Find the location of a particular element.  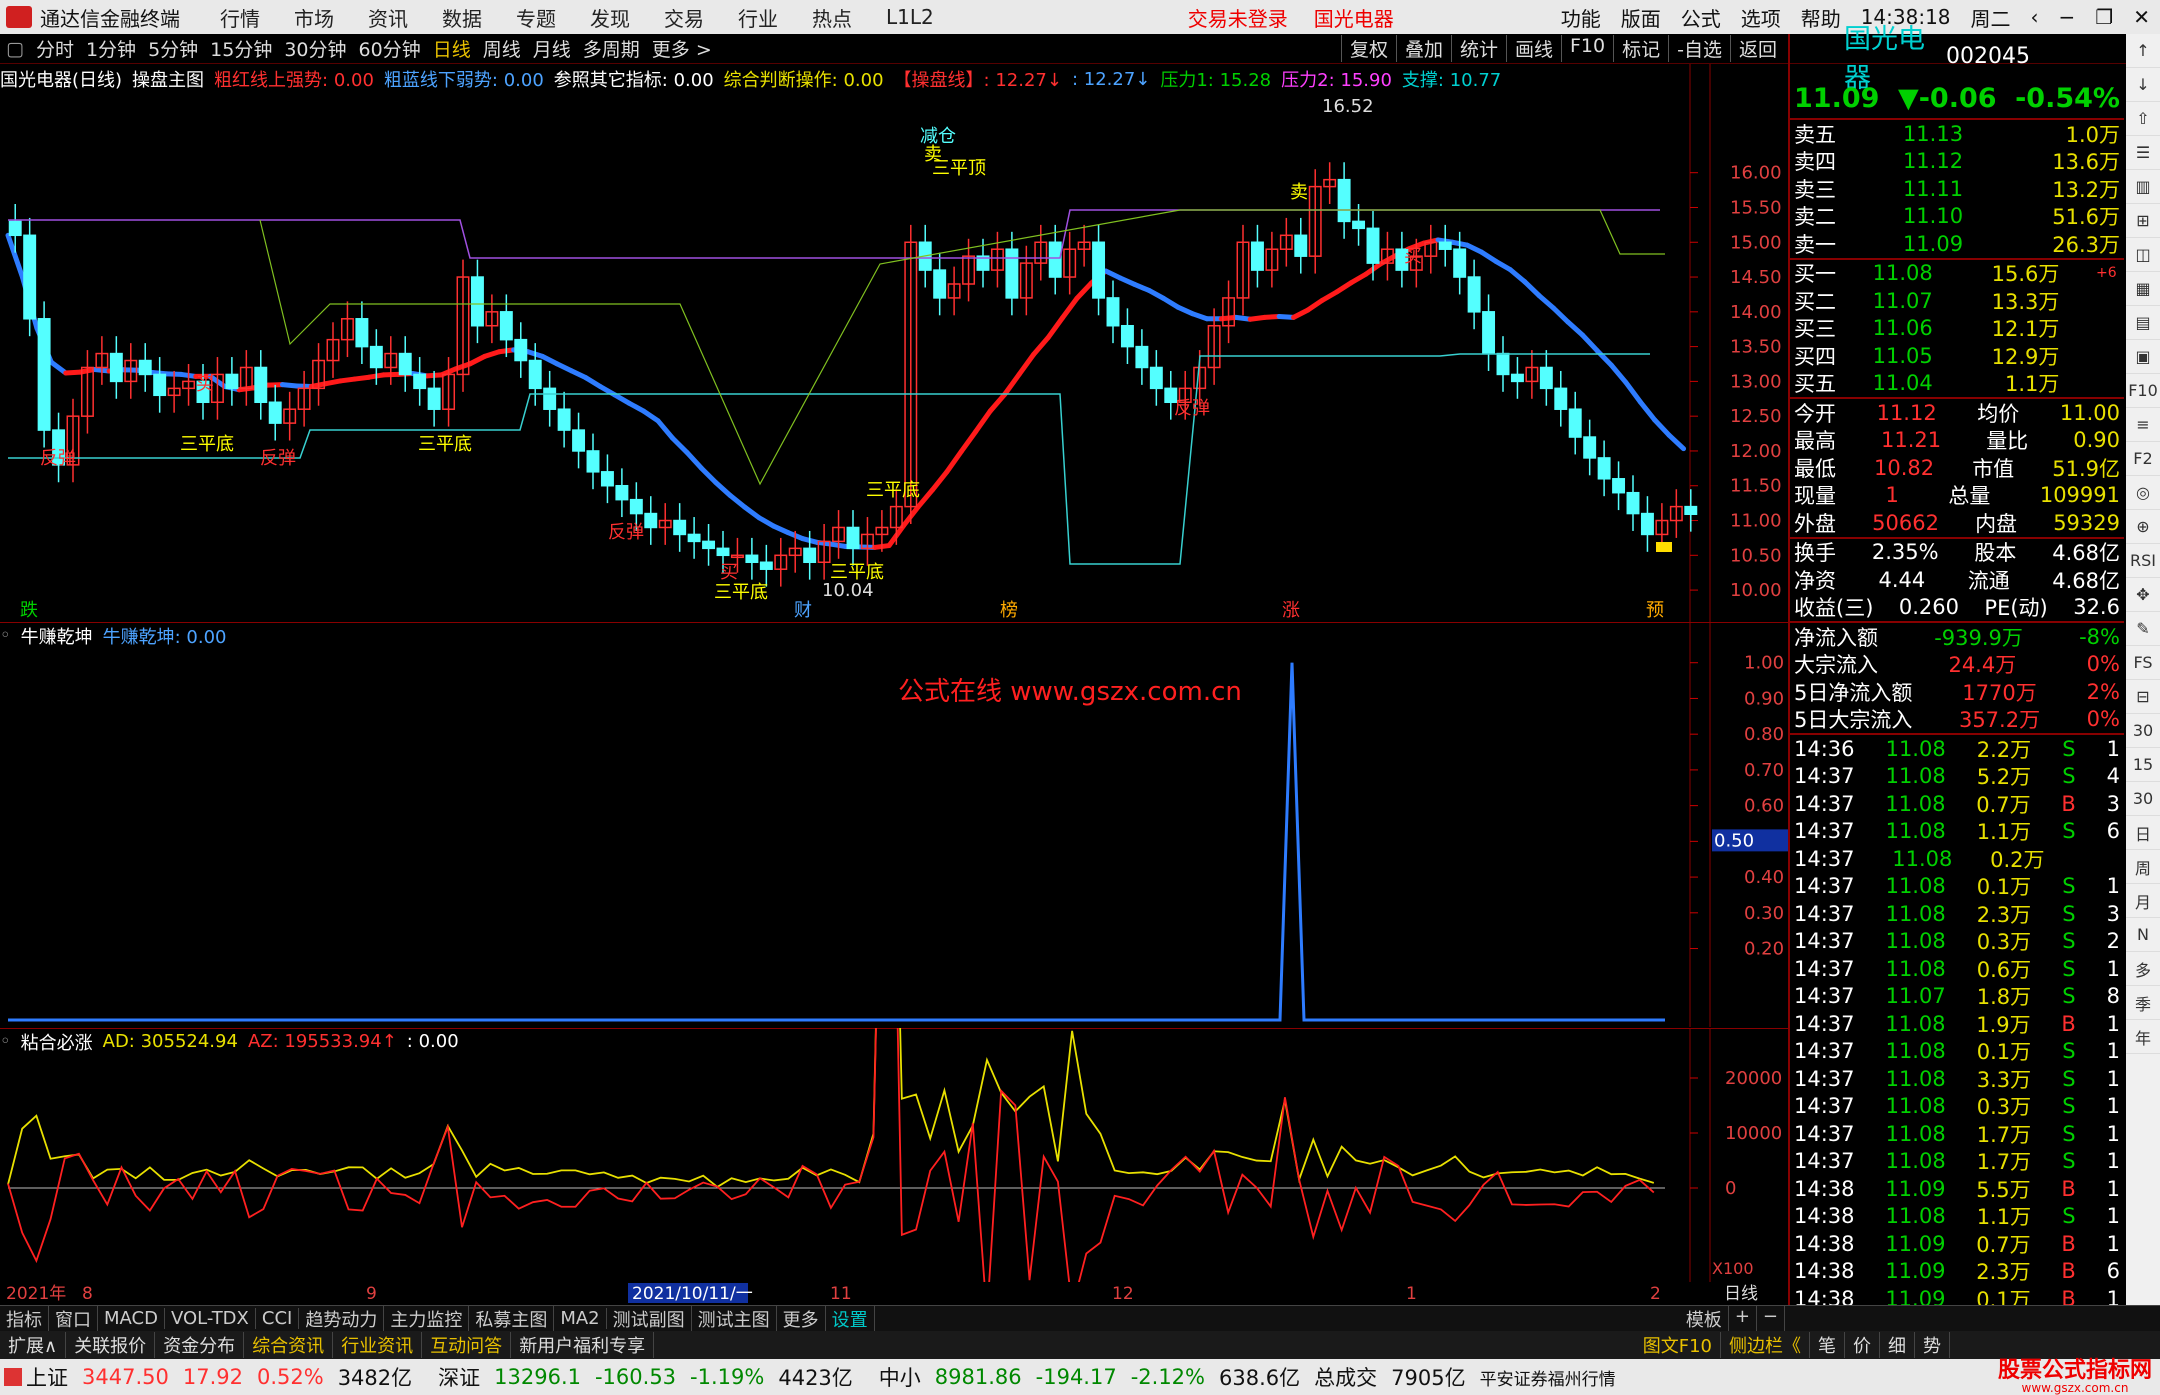

link-tab: 综合资讯 is located at coordinates (289, 1345).